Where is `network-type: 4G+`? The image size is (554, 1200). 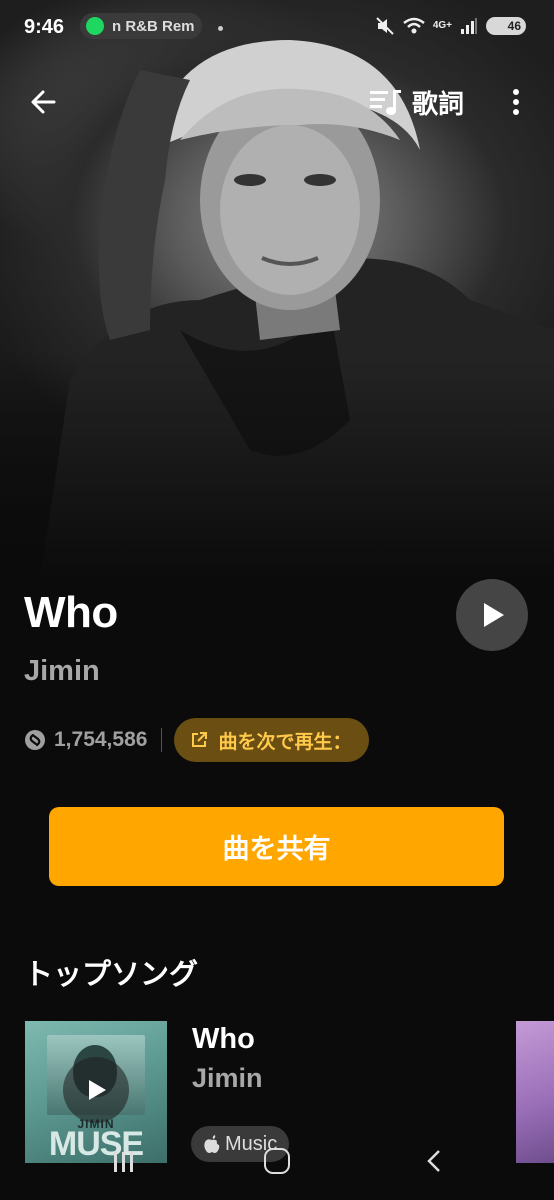
network-type: 4G+ is located at coordinates (442, 25).